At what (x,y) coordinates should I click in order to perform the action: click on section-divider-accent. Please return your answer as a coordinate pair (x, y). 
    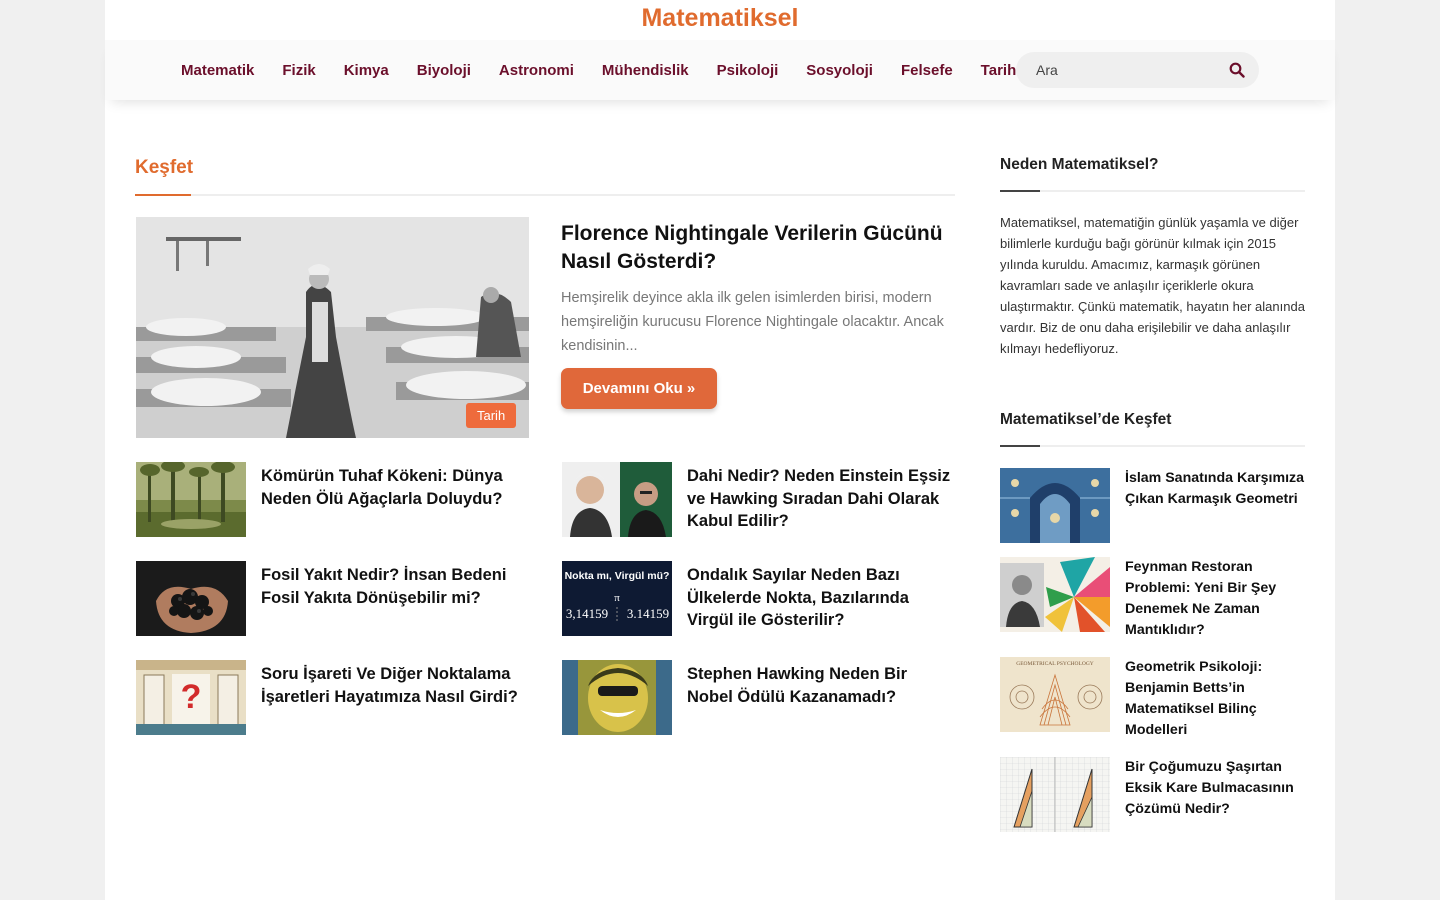
    Looking at the image, I should click on (163, 195).